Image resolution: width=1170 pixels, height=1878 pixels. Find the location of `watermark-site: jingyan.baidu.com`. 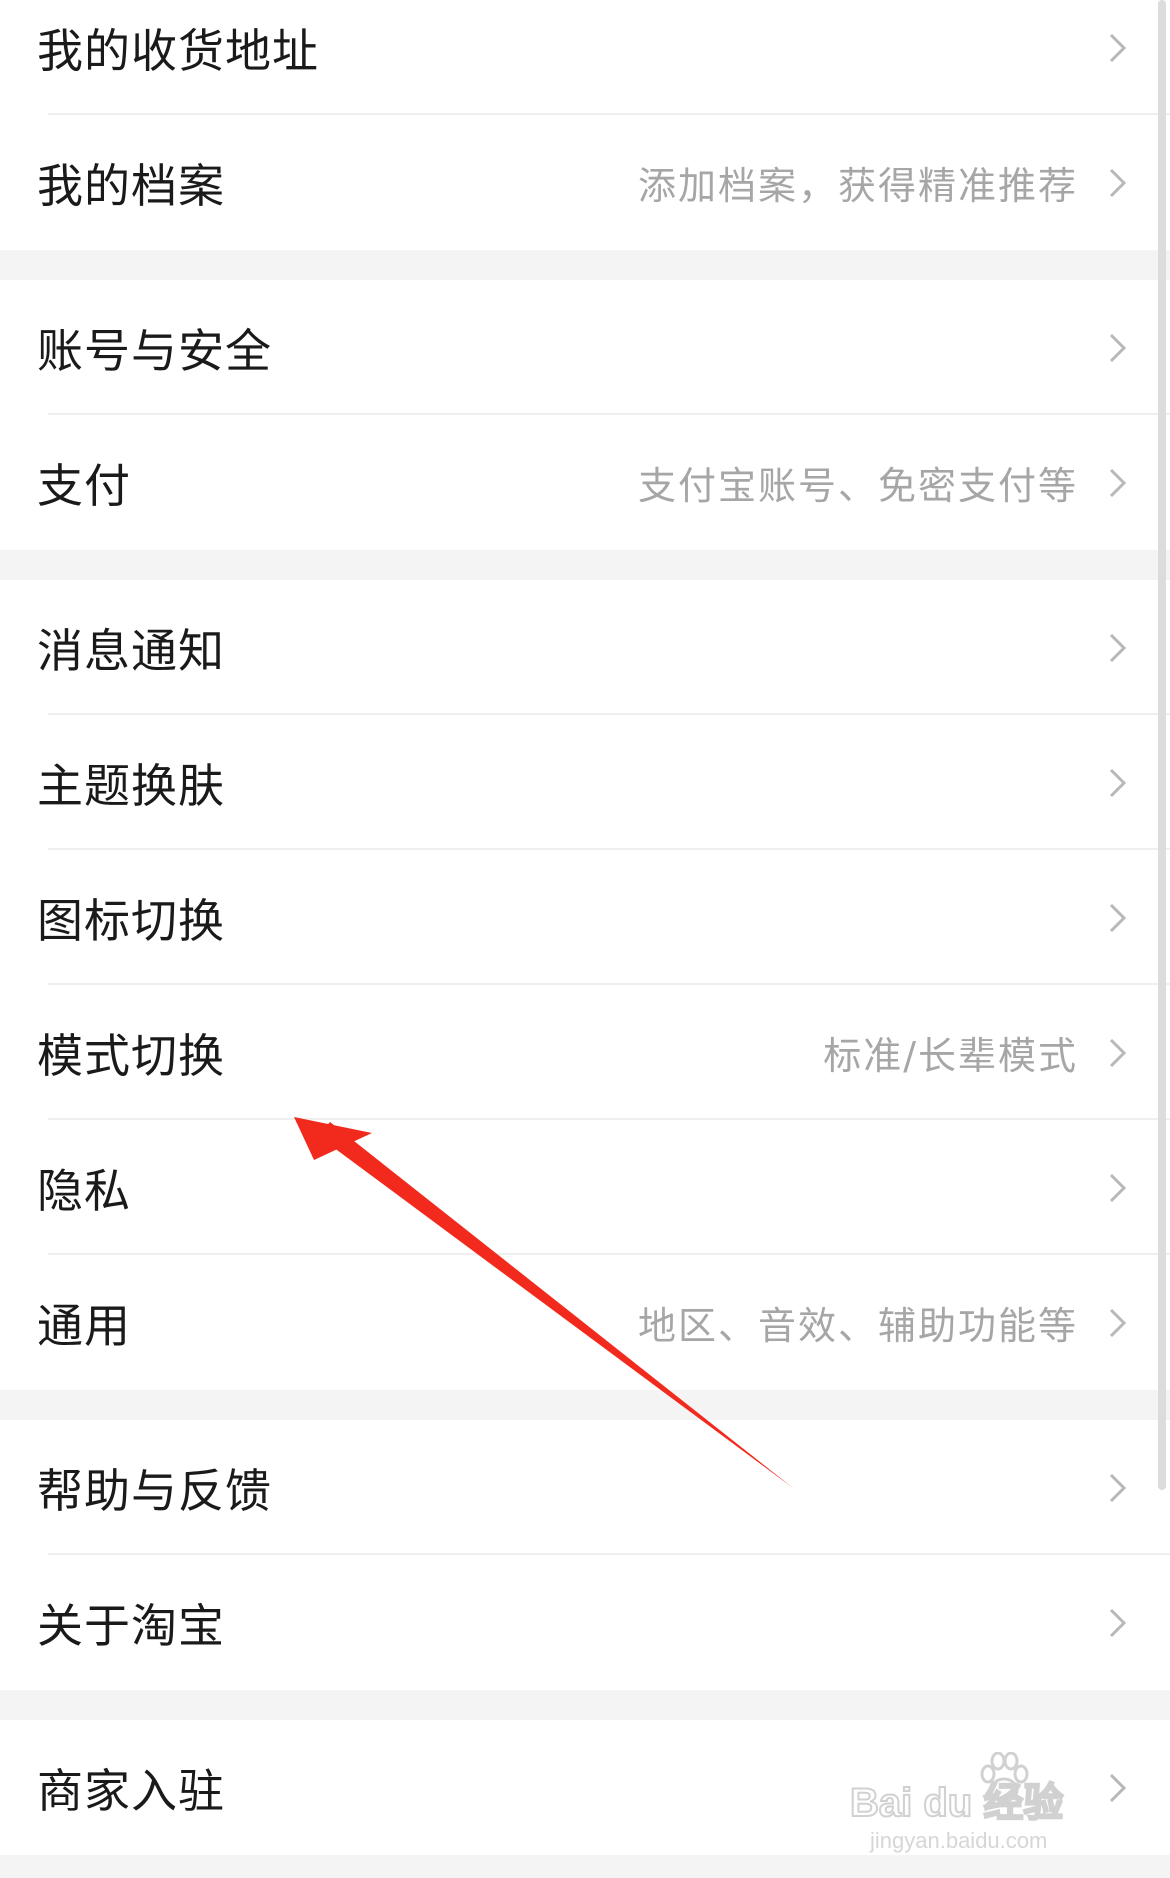

watermark-site: jingyan.baidu.com is located at coordinates (959, 1840).